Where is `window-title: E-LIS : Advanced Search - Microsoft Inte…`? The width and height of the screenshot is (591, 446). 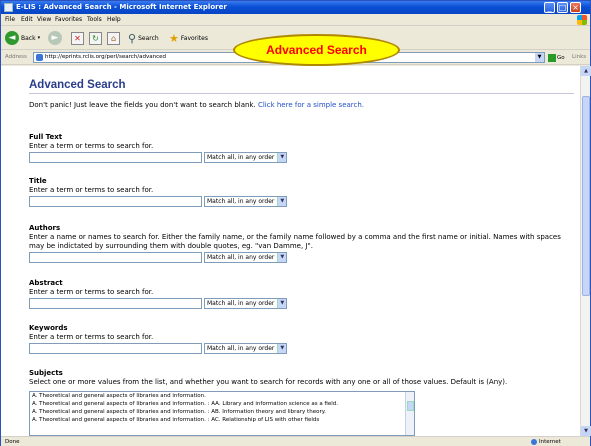 window-title: E-LIS : Advanced Search - Microsoft Inte… is located at coordinates (121, 7).